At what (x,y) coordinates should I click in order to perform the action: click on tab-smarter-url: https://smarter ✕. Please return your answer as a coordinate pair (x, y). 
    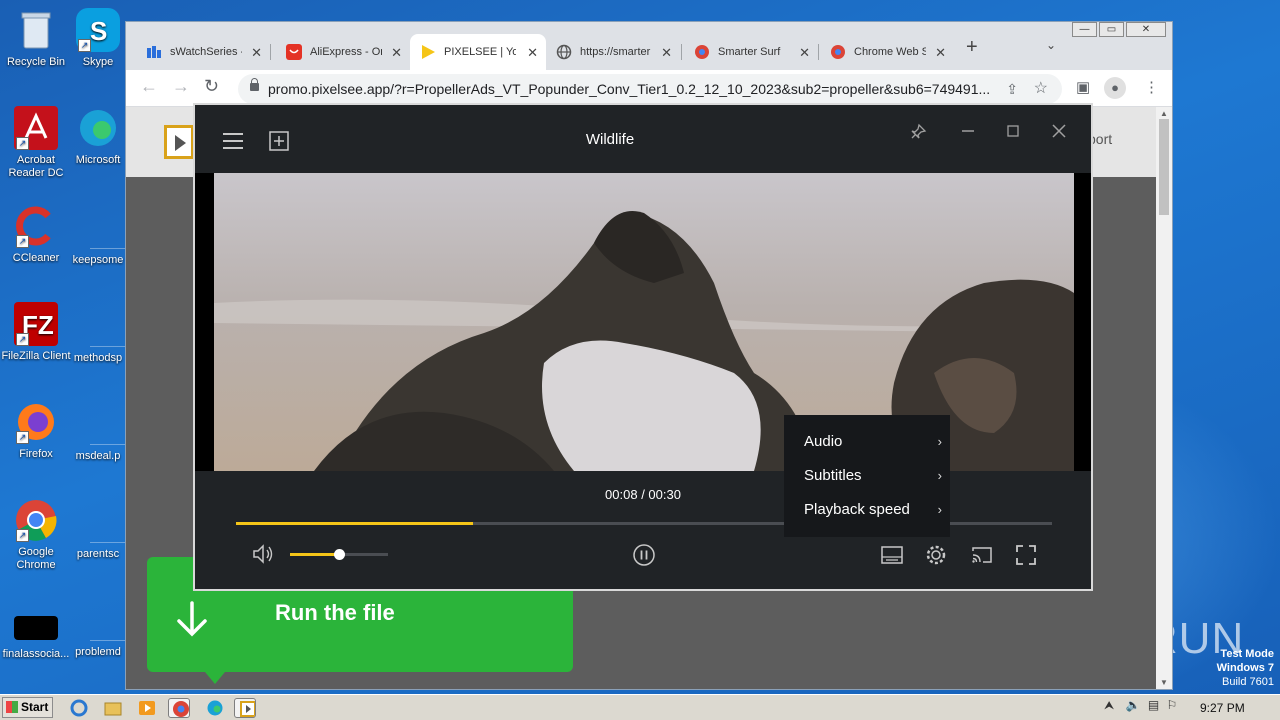
    Looking at the image, I should click on (613, 52).